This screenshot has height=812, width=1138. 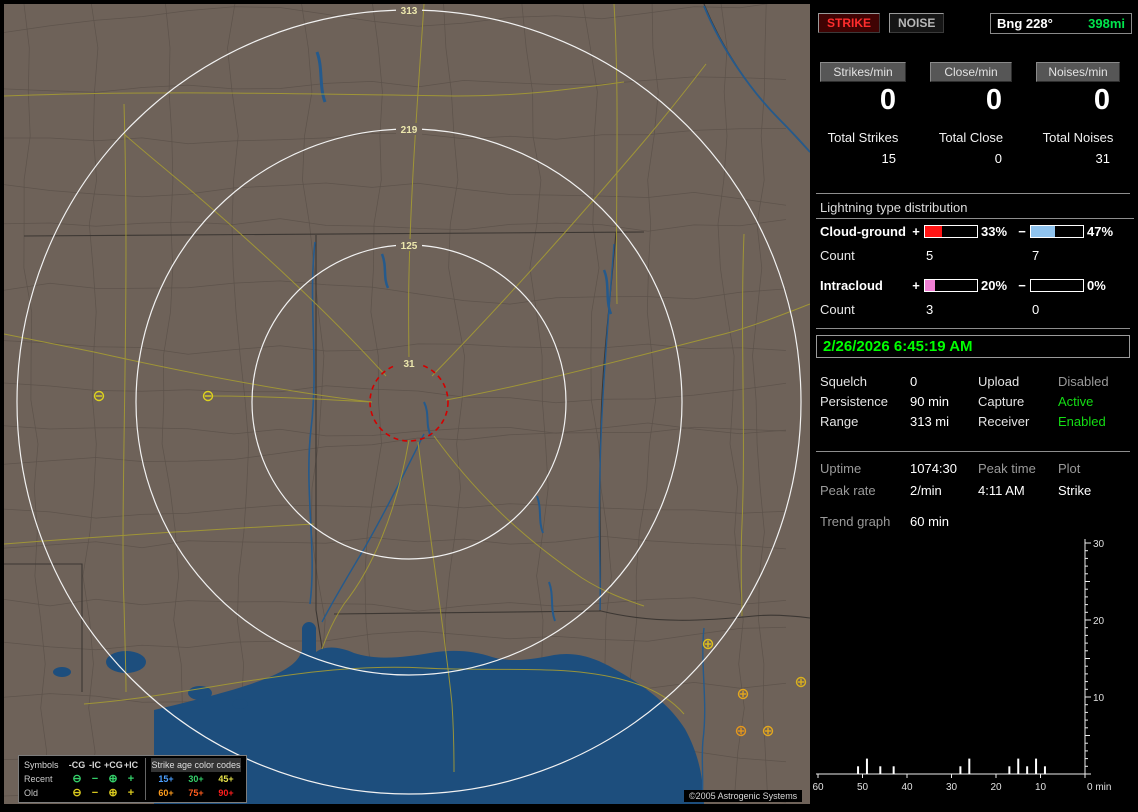 What do you see at coordinates (994, 231) in the screenshot?
I see `cg-positive-pct: 33%` at bounding box center [994, 231].